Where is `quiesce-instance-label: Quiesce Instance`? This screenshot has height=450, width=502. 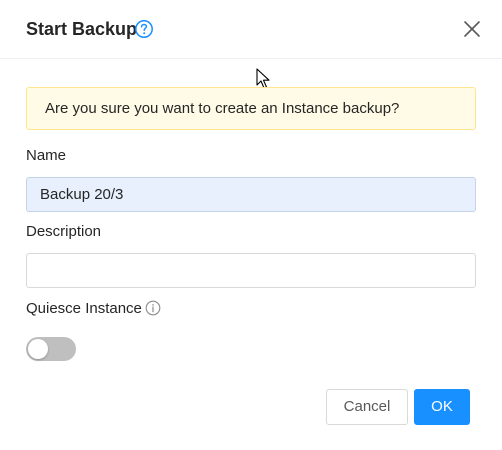 quiesce-instance-label: Quiesce Instance is located at coordinates (84, 308).